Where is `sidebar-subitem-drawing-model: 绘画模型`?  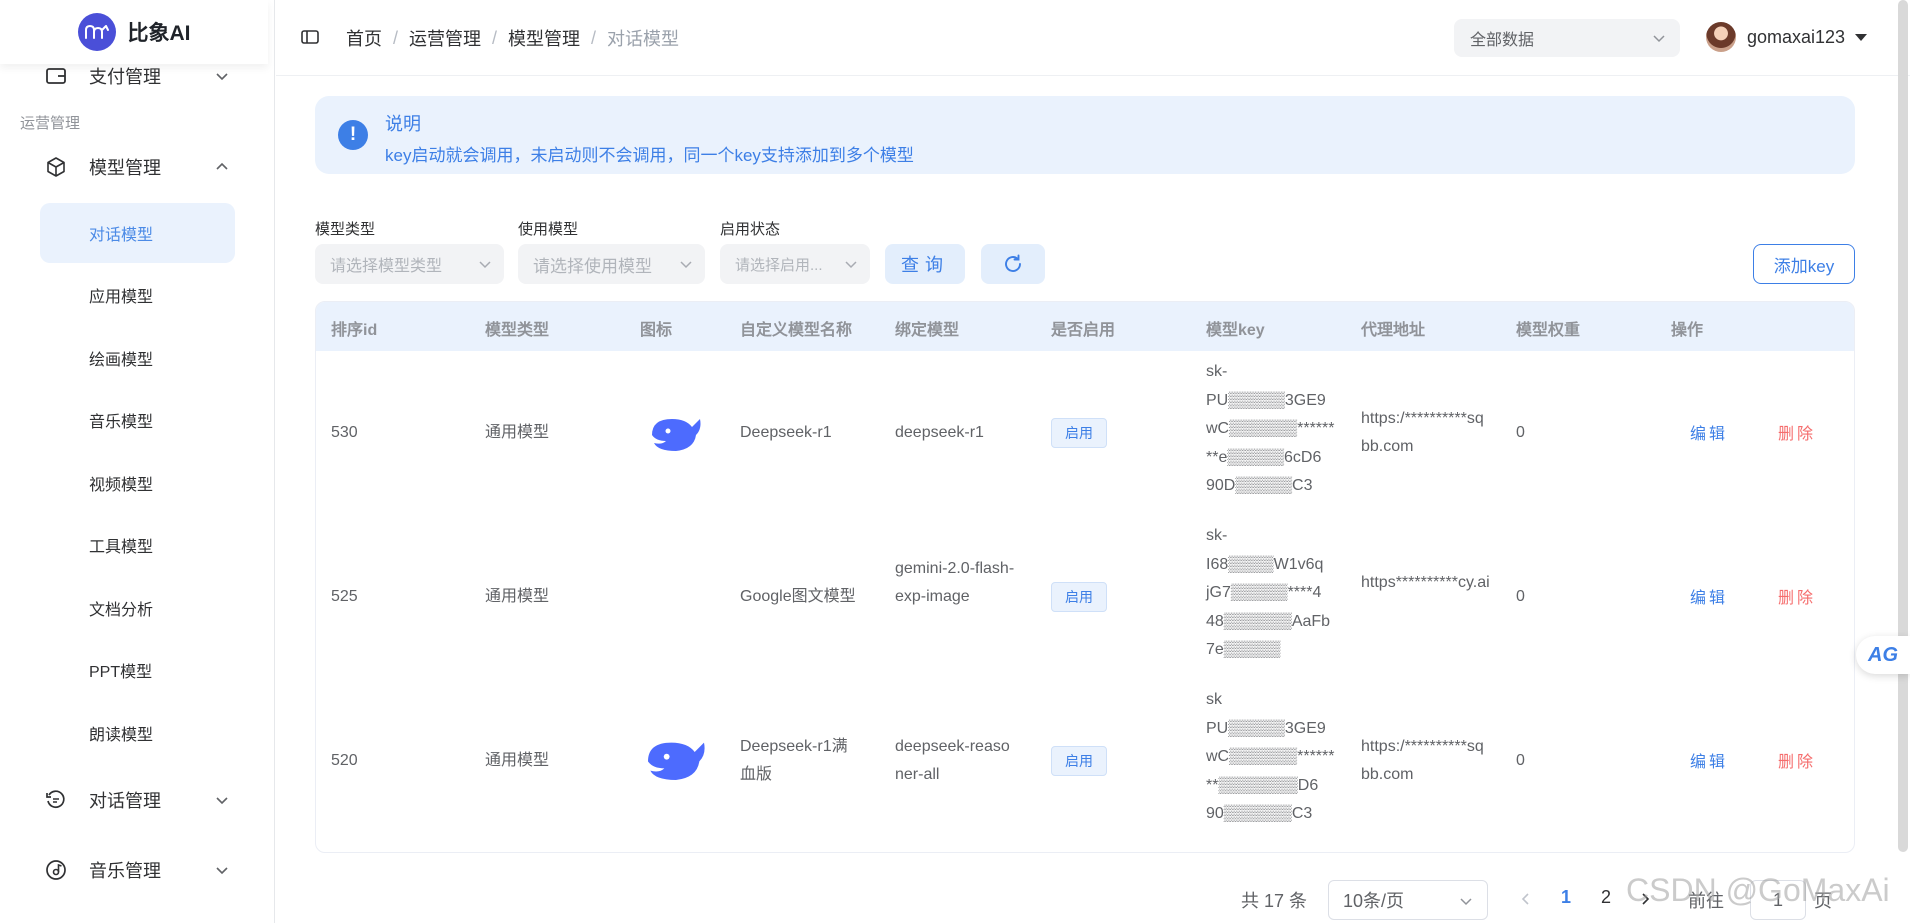 sidebar-subitem-drawing-model: 绘画模型 is located at coordinates (137, 358).